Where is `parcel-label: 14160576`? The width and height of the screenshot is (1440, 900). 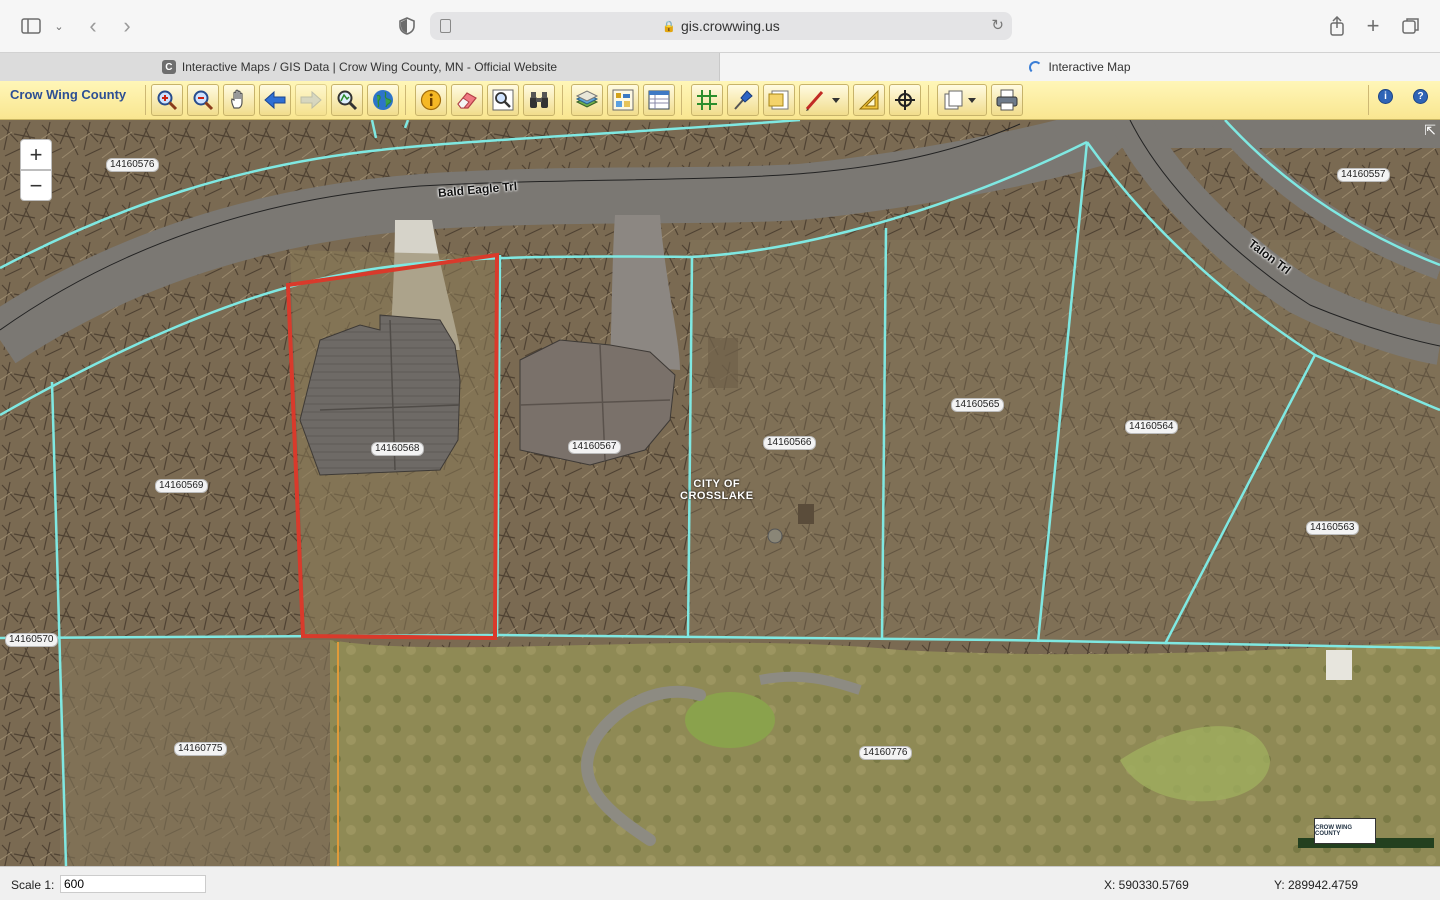
parcel-label: 14160576 is located at coordinates (132, 165).